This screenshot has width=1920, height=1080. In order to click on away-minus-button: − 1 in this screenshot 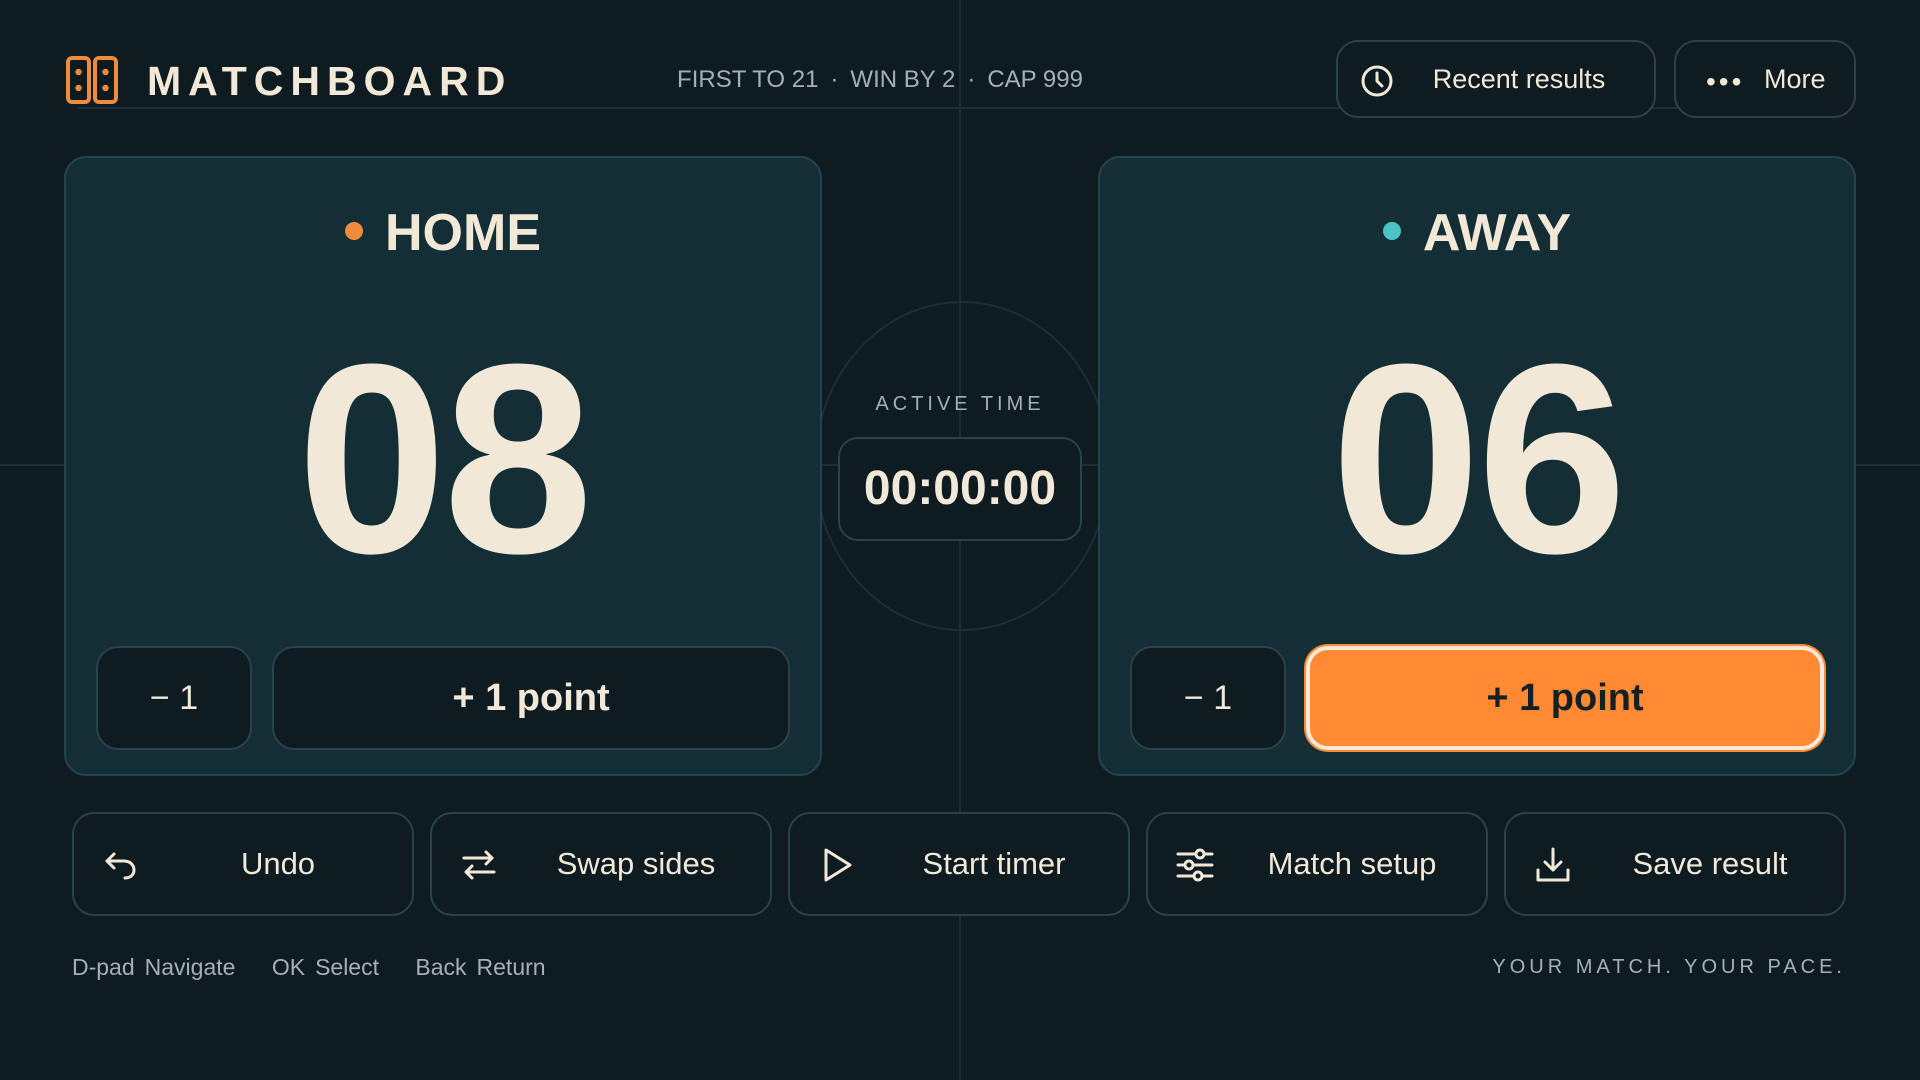, I will do `click(1208, 698)`.